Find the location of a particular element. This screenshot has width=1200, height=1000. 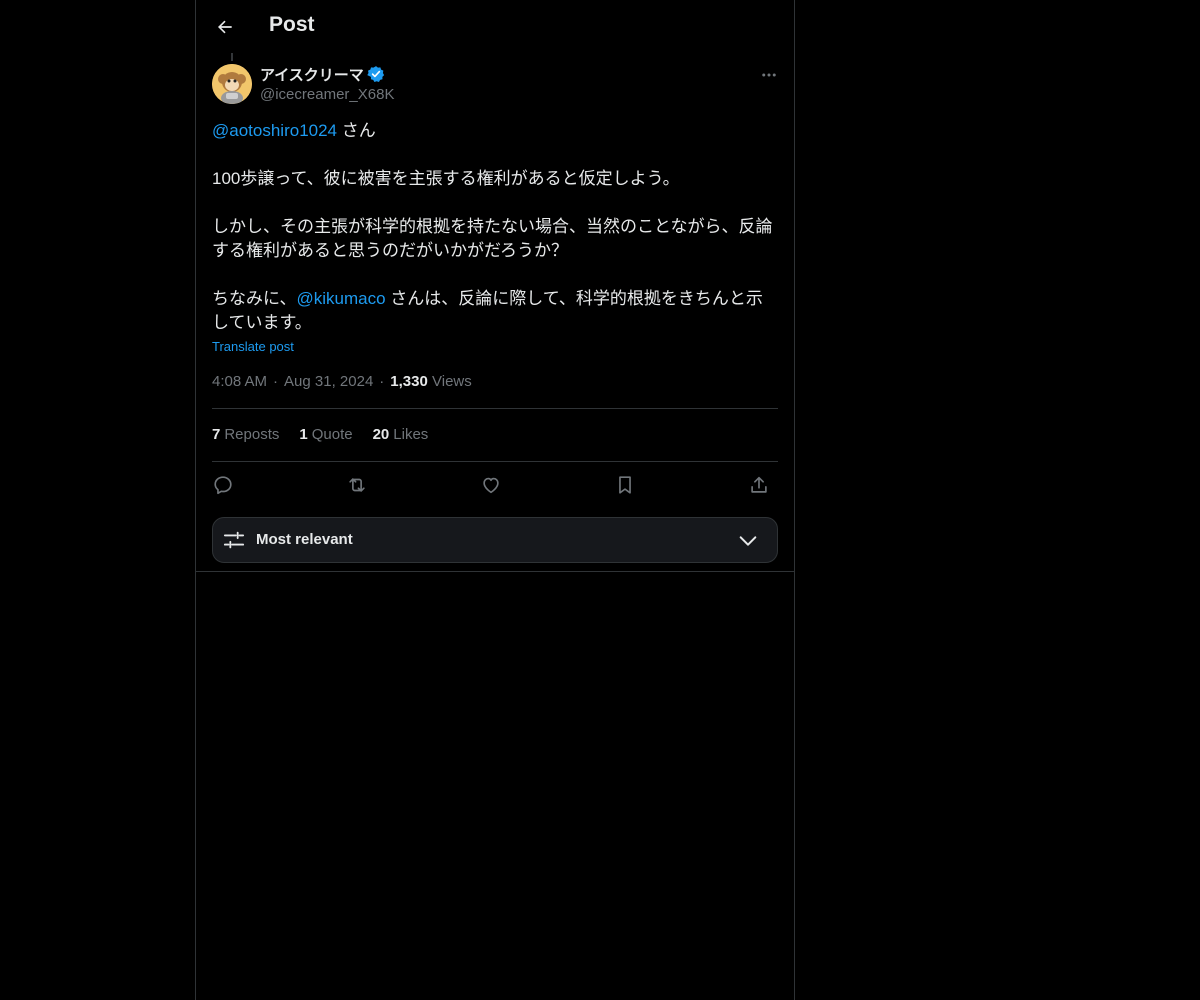

post-text-segment: ちなみに、 is located at coordinates (254, 298).